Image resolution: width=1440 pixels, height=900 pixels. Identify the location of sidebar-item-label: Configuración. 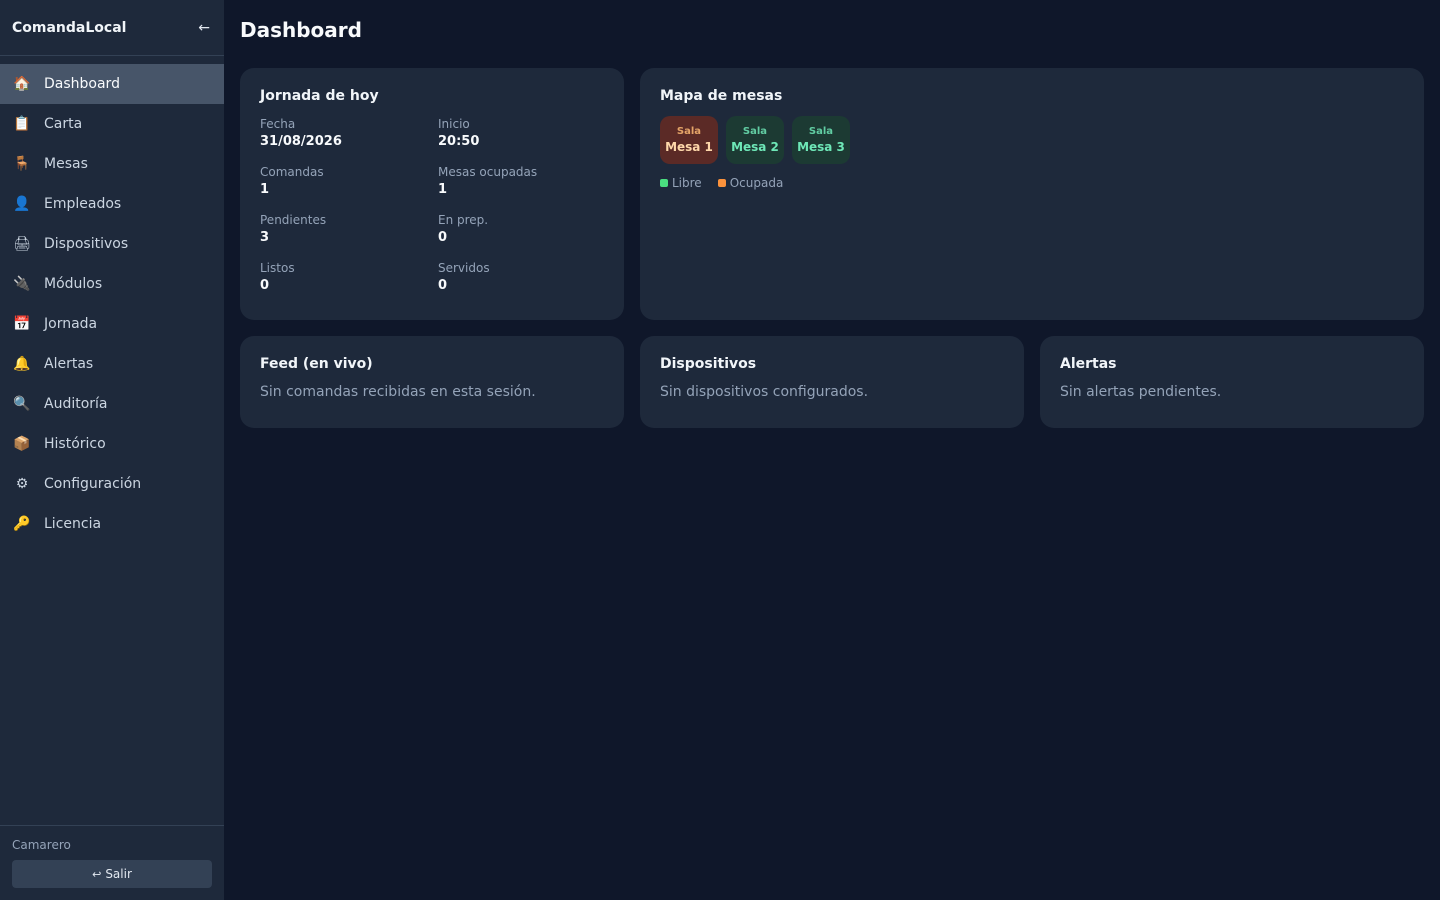
(93, 484).